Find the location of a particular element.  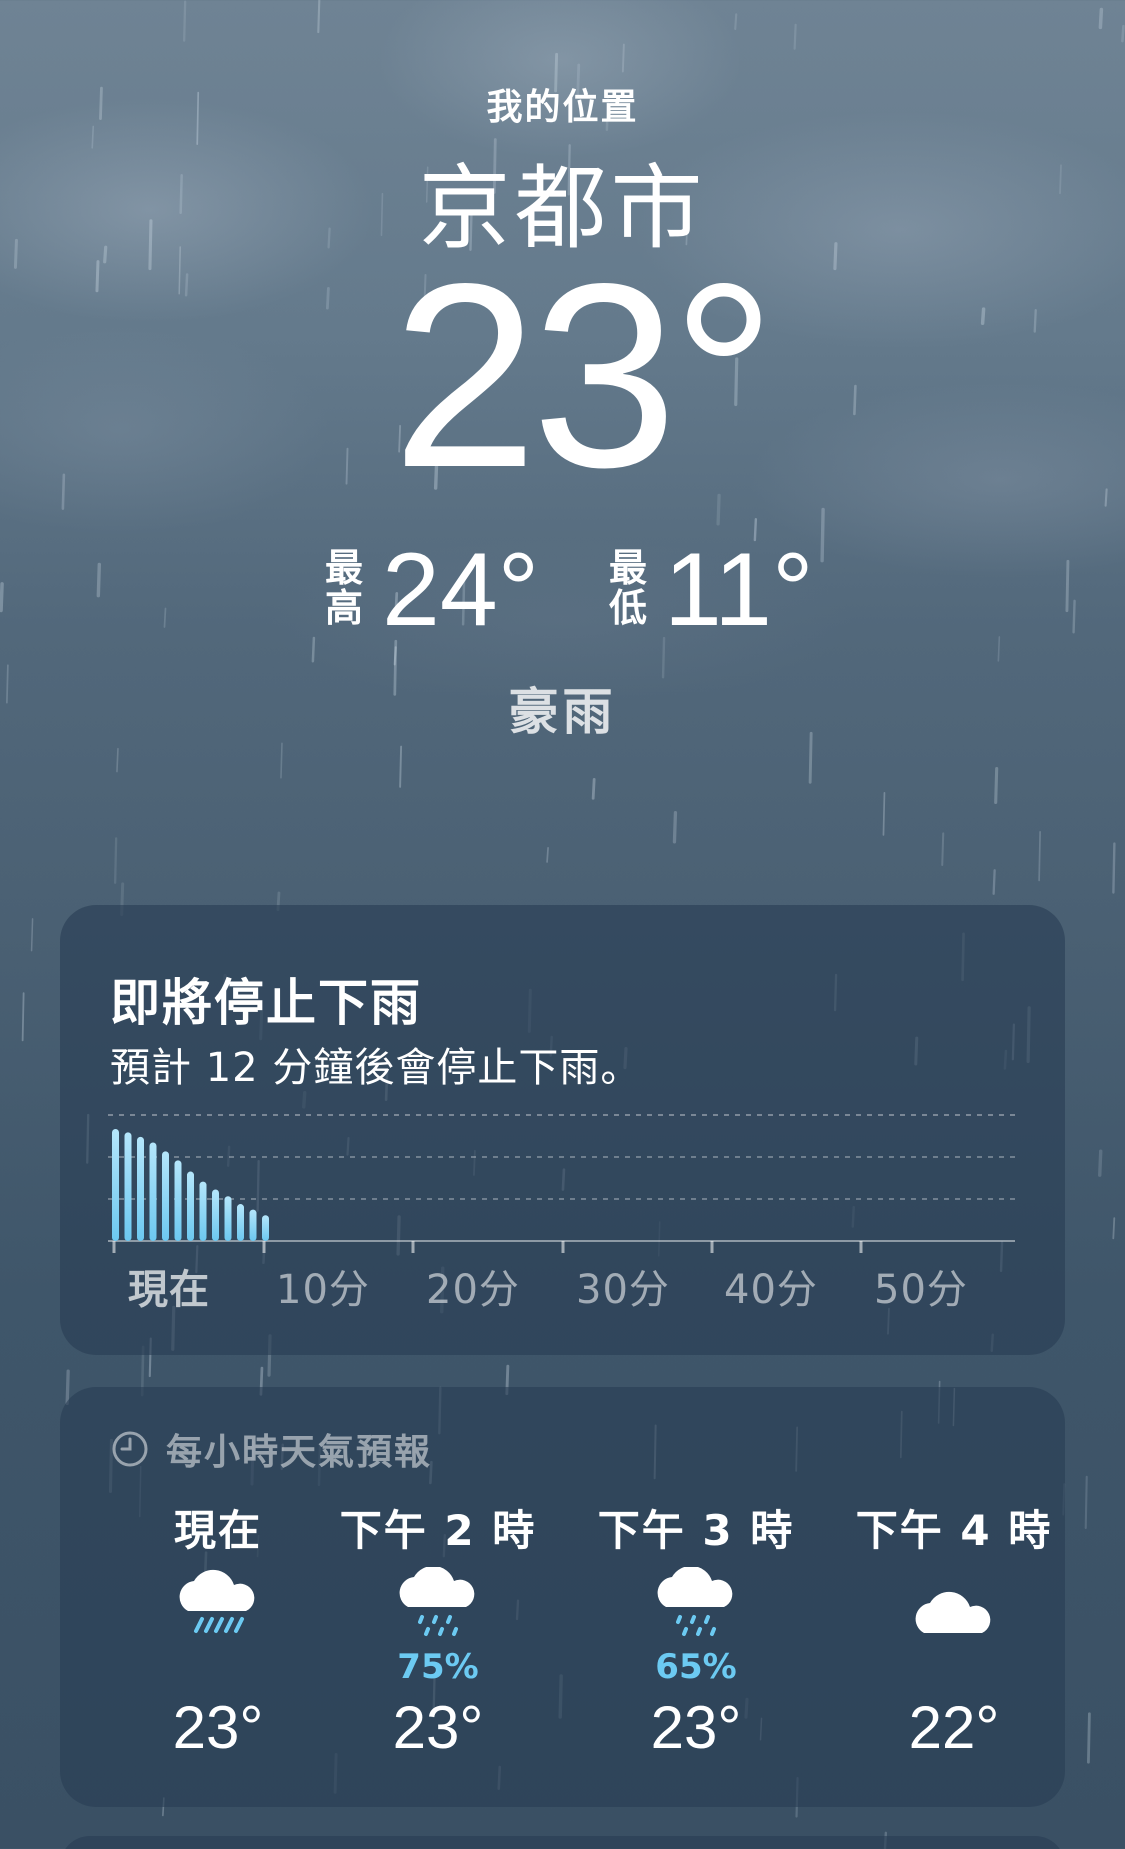

hour-column-2pm: 下午 2 時 75% 23° is located at coordinates (438, 1642).